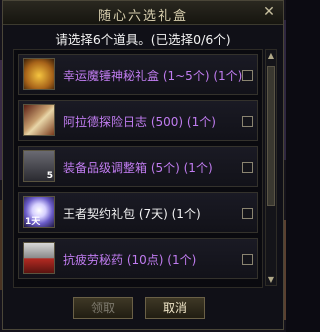  What do you see at coordinates (39, 258) in the screenshot?
I see `potion-bottle-icon` at bounding box center [39, 258].